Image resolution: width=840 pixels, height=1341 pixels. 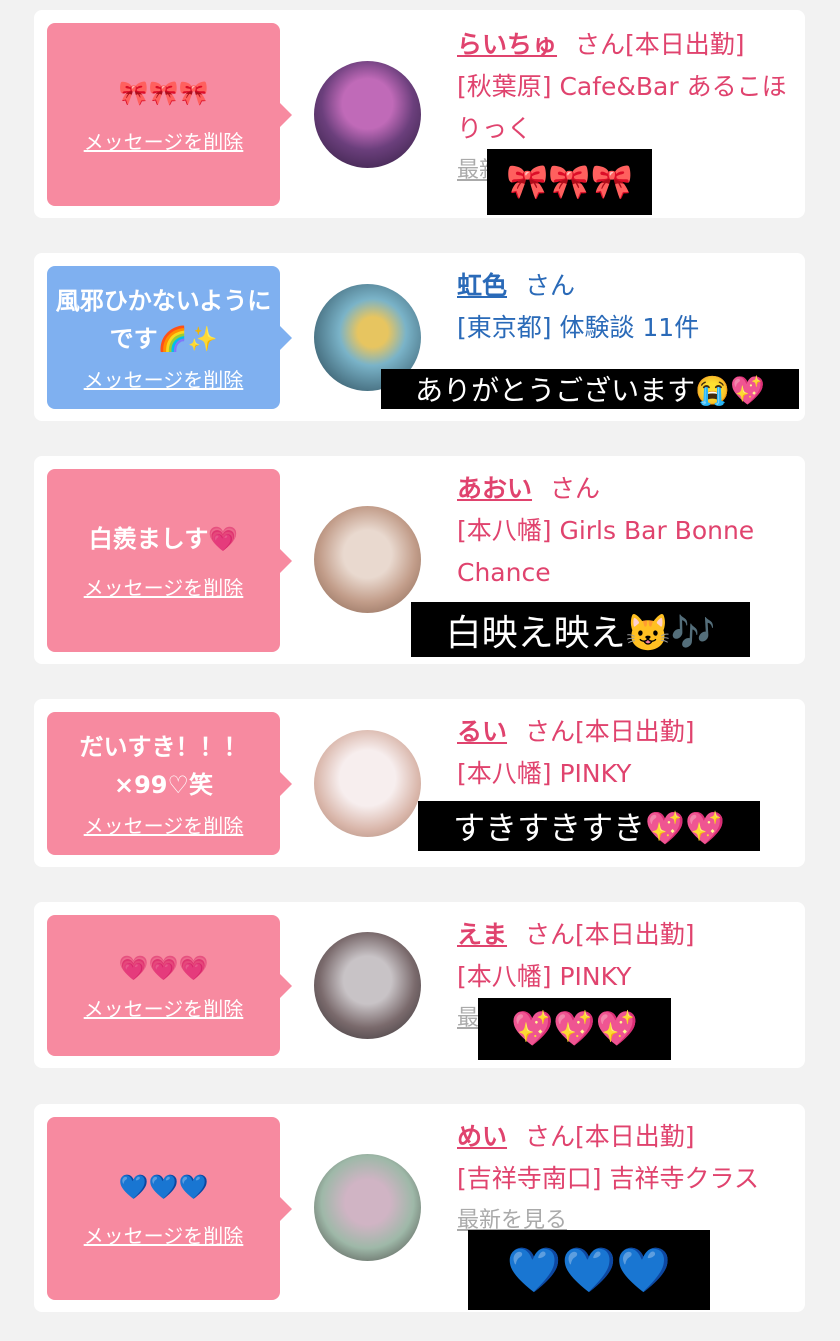 What do you see at coordinates (606, 551) in the screenshot?
I see `shop-name: [本八幡] Girls Bar Bonne Chance` at bounding box center [606, 551].